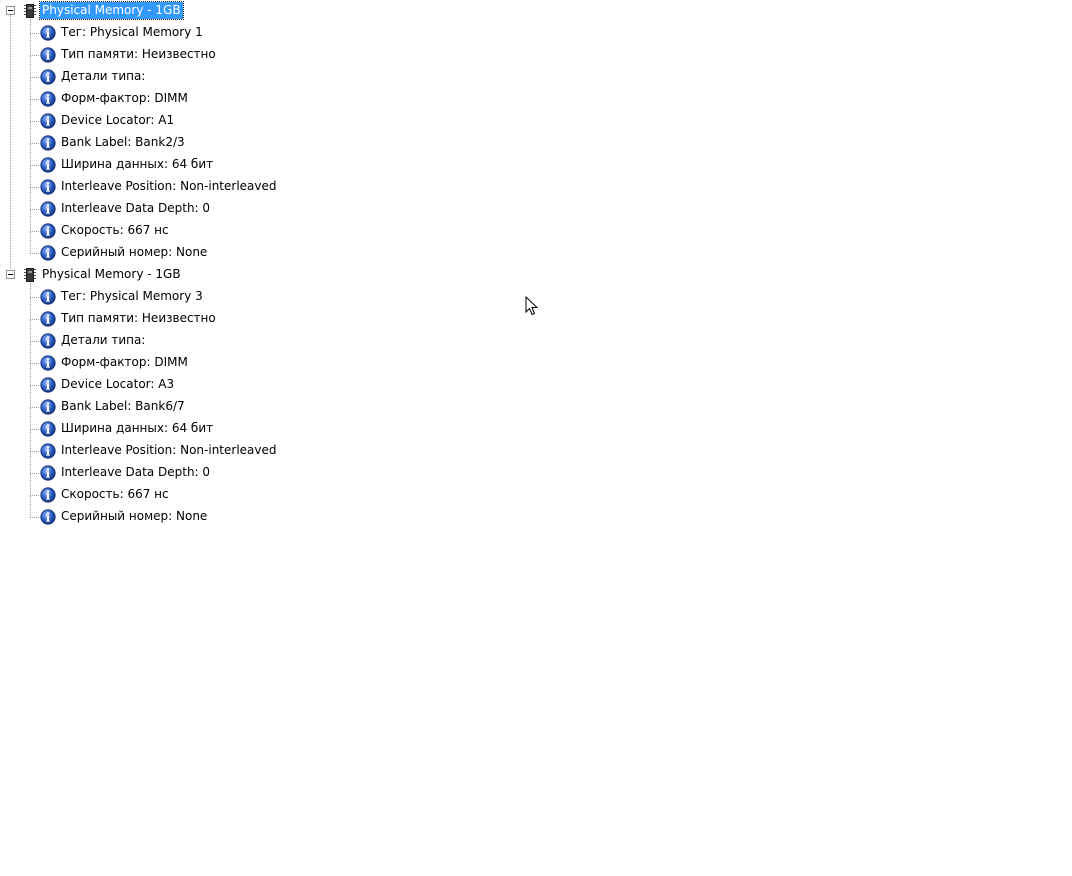  Describe the element at coordinates (118, 384) in the screenshot. I see `property-text: Device Locator: A3` at that location.